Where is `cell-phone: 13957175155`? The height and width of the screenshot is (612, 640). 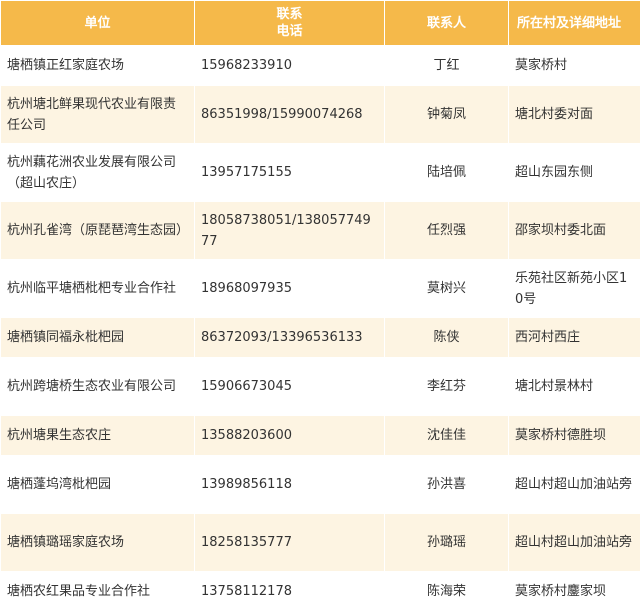 cell-phone: 13957175155 is located at coordinates (290, 173).